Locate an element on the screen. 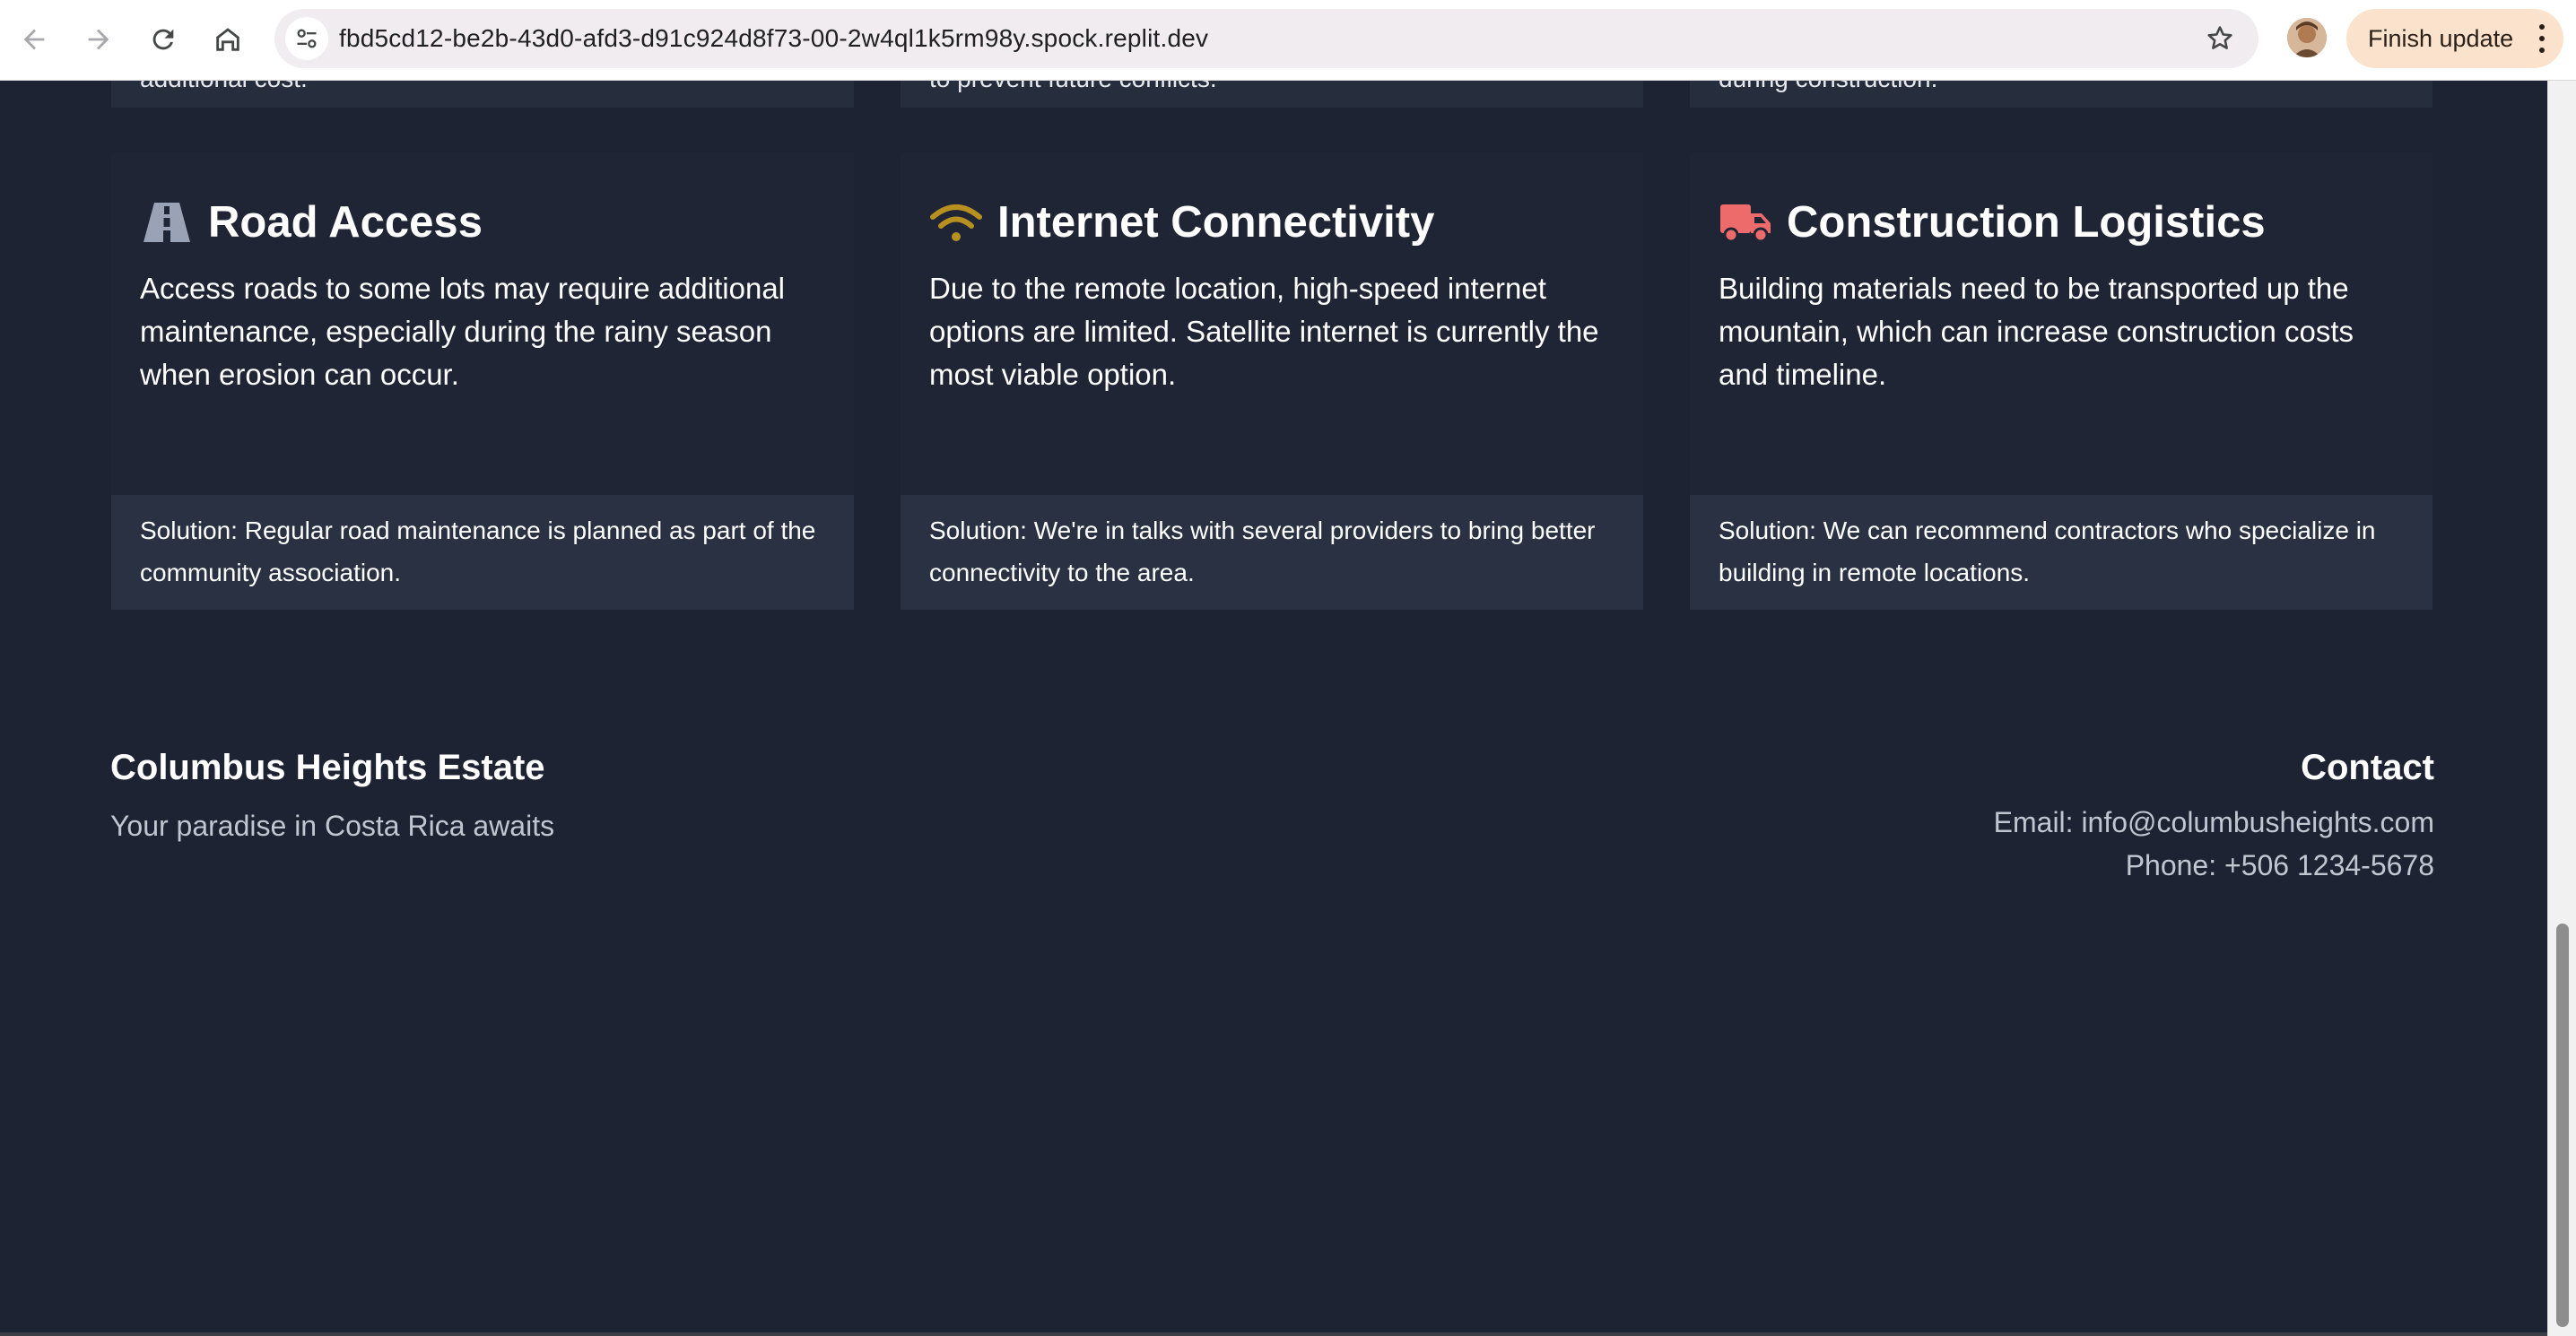 This screenshot has width=2576, height=1336. card-header: Road Access is located at coordinates (311, 222).